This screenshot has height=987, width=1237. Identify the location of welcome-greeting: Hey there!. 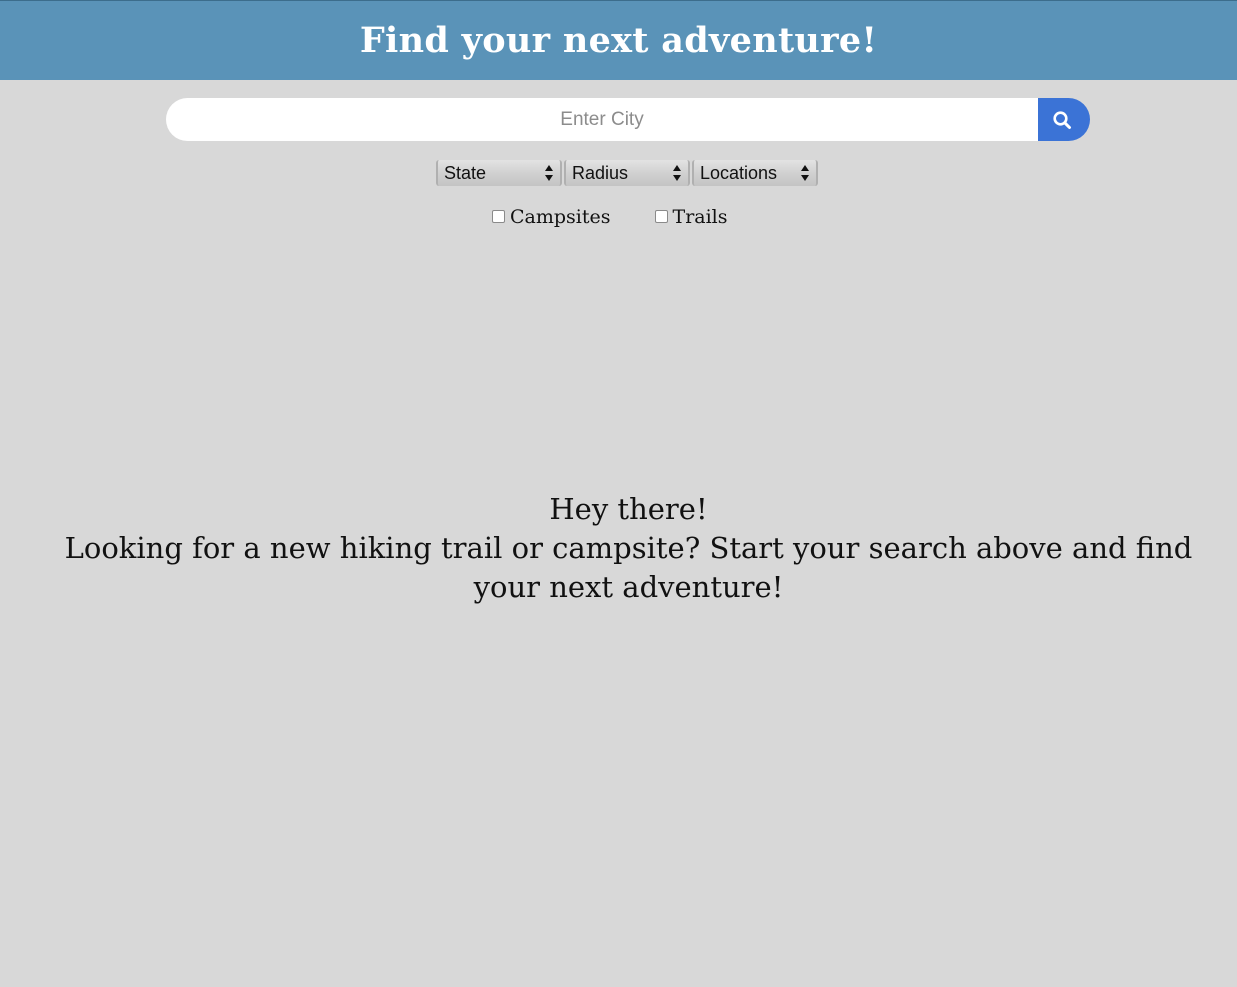
(628, 509).